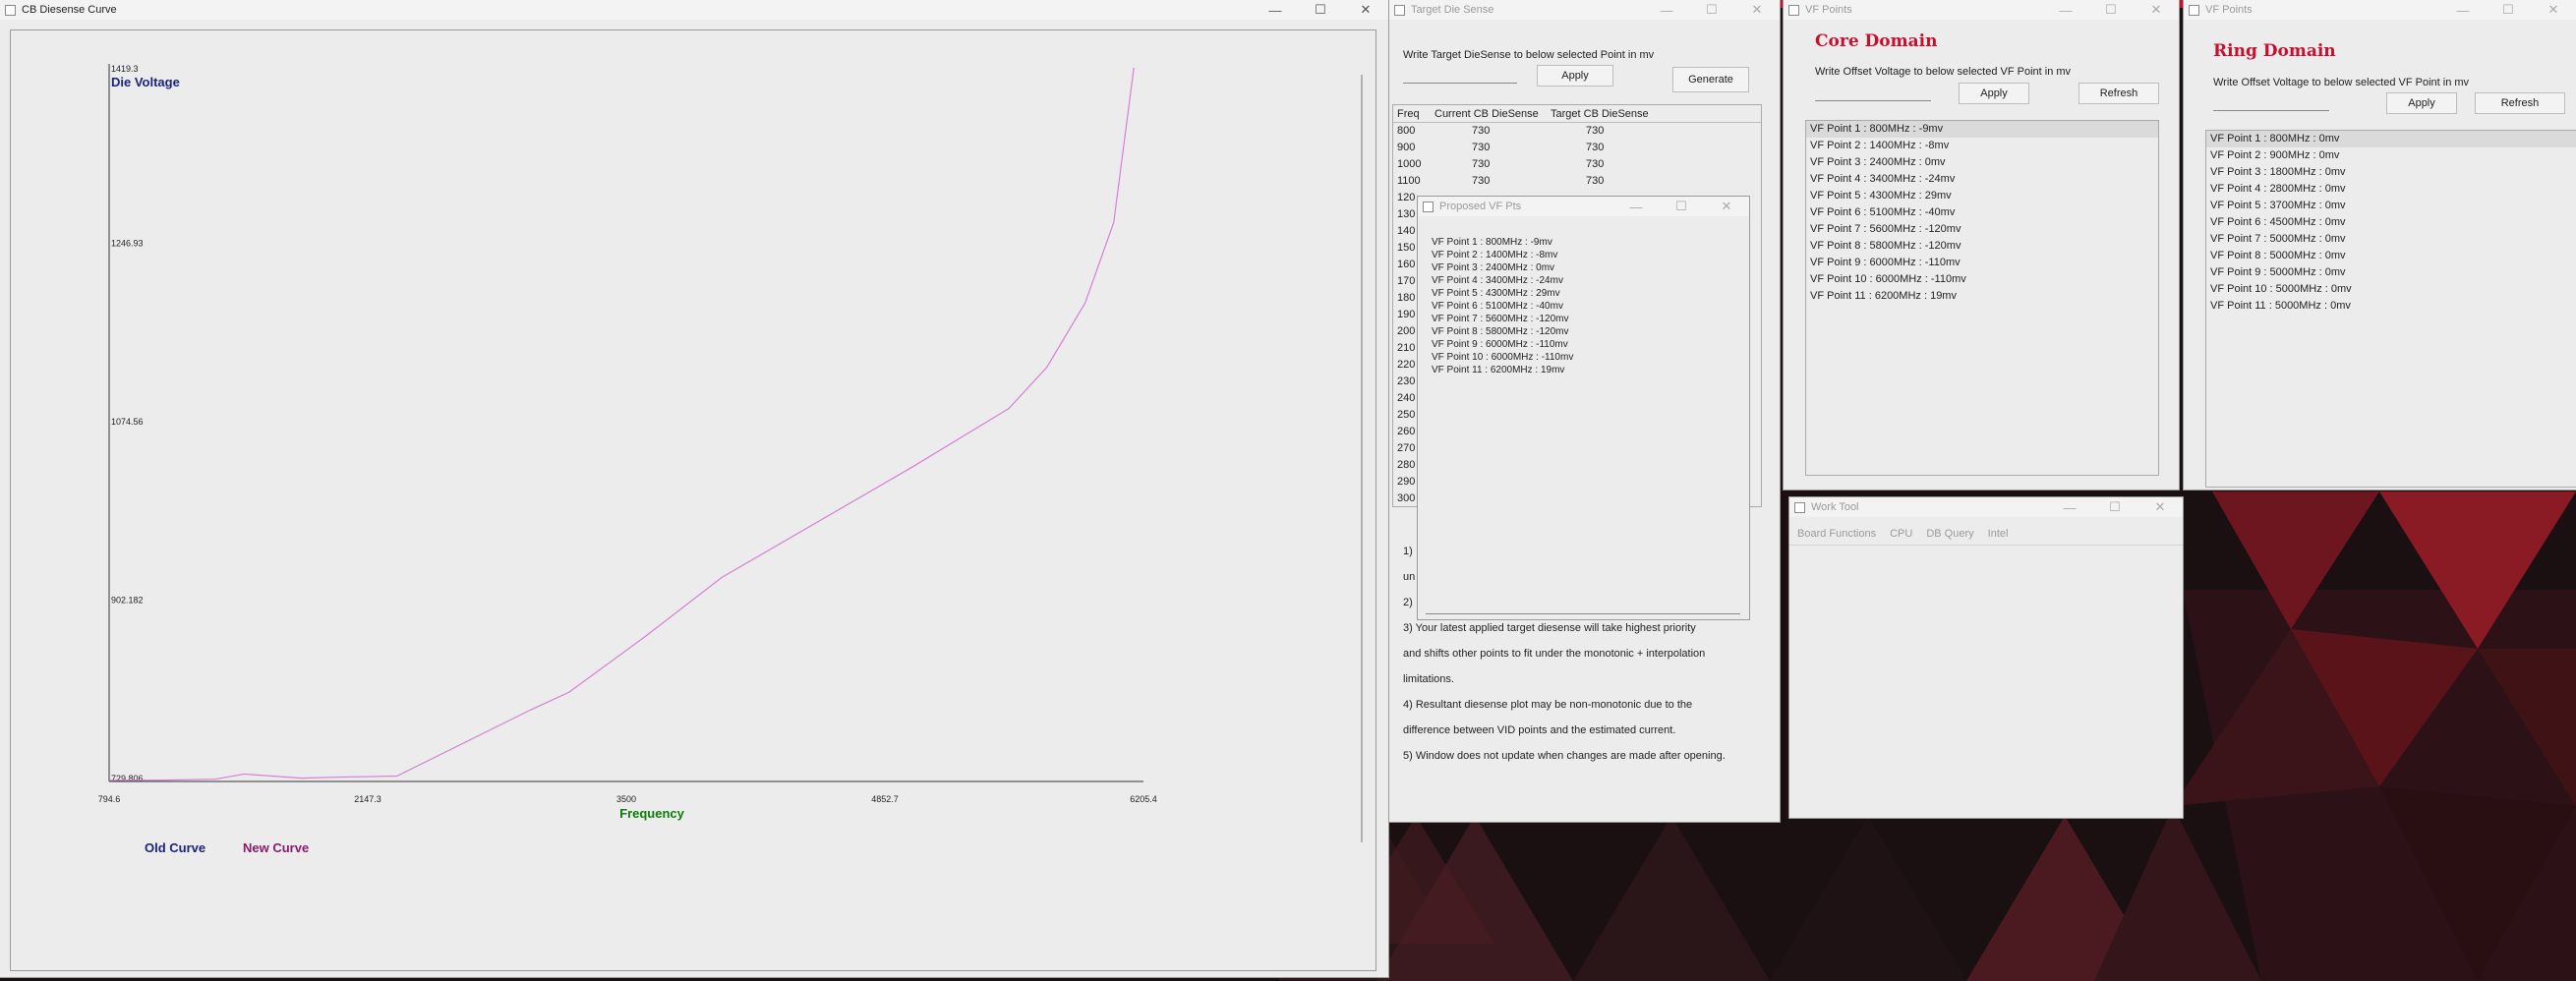  I want to click on ring-domain-heading: Ring Domain, so click(2274, 51).